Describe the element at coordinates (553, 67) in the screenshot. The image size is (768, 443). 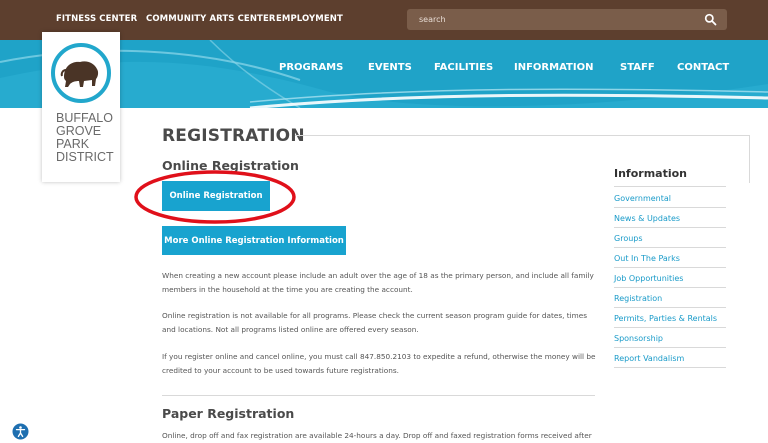
I see `nav-information: INFORMATION` at that location.